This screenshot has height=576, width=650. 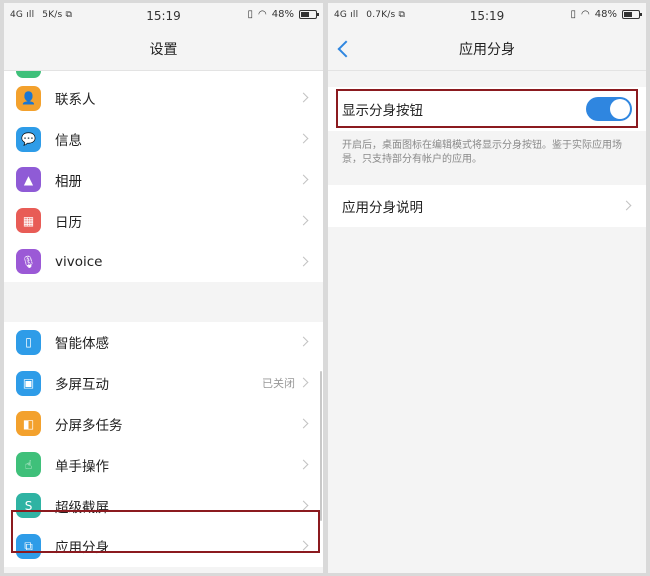 I want to click on settings-item-label: 单手操作, so click(x=82, y=466).